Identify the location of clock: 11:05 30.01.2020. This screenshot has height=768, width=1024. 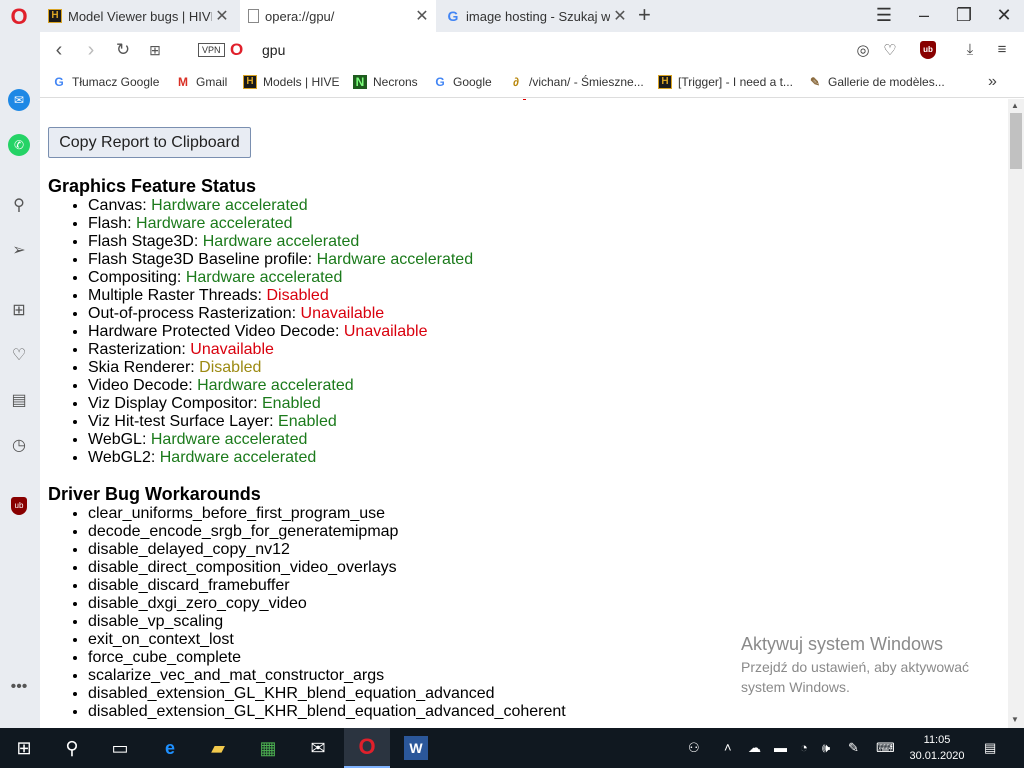
(937, 748).